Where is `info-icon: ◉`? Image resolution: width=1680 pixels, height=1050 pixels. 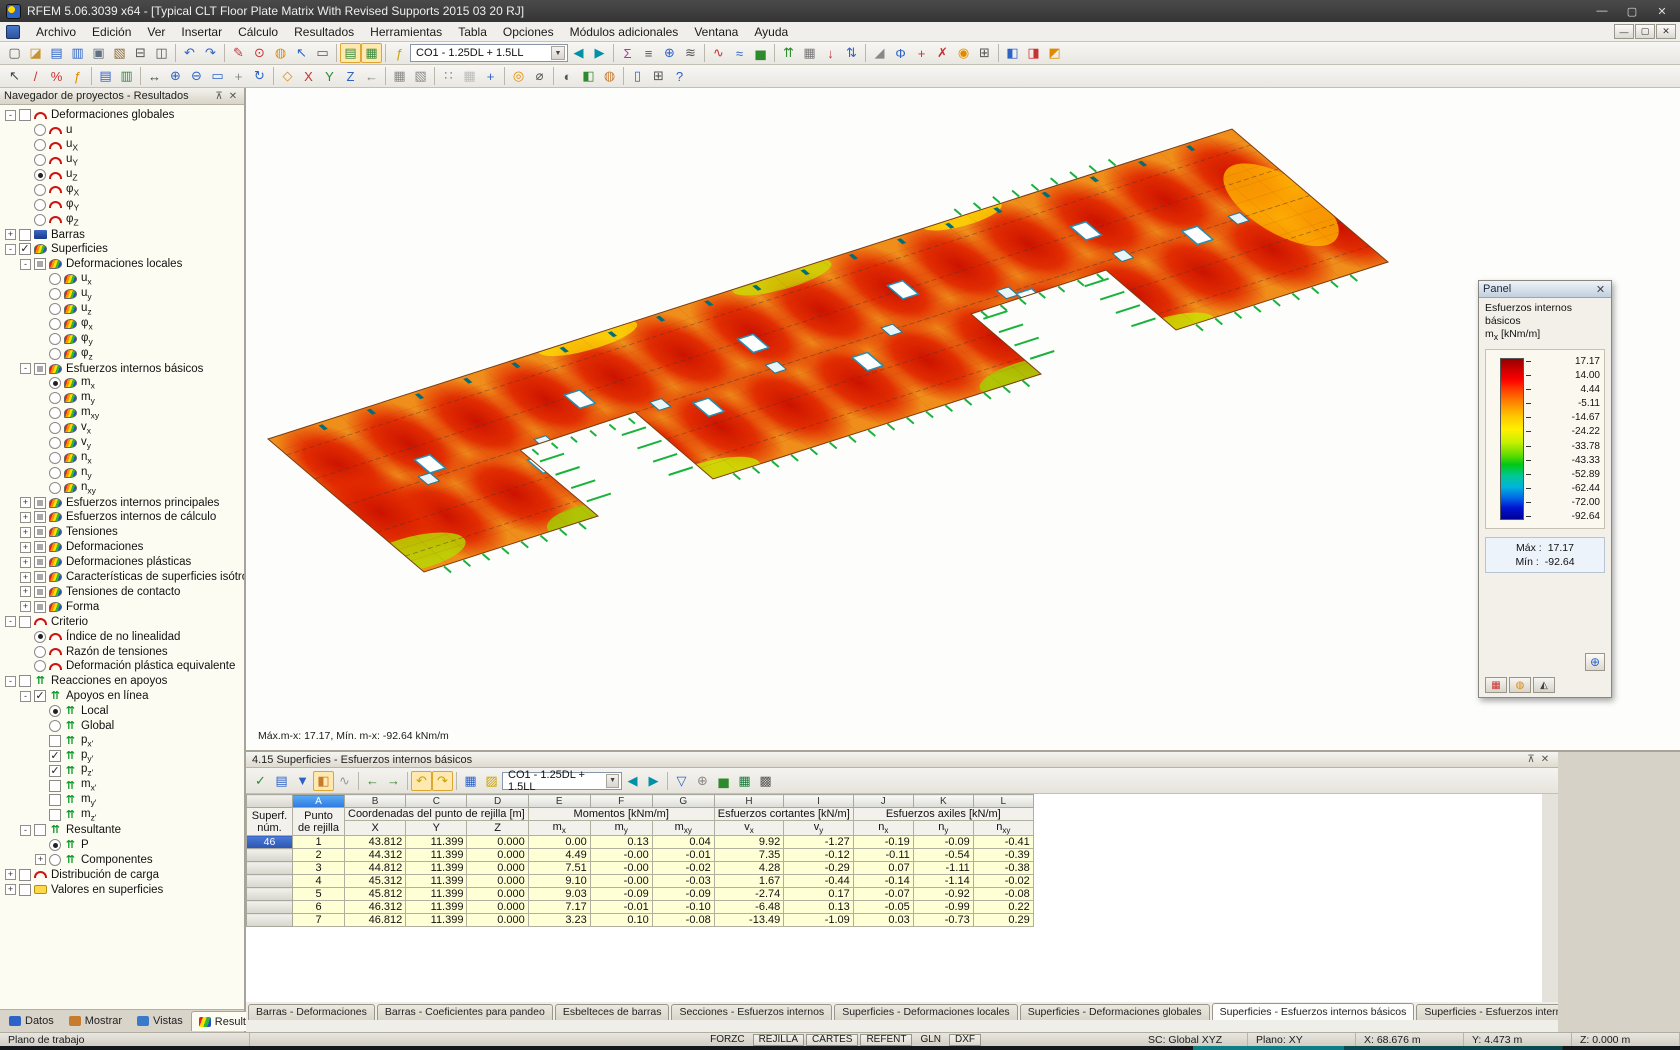 info-icon: ◉ is located at coordinates (963, 53).